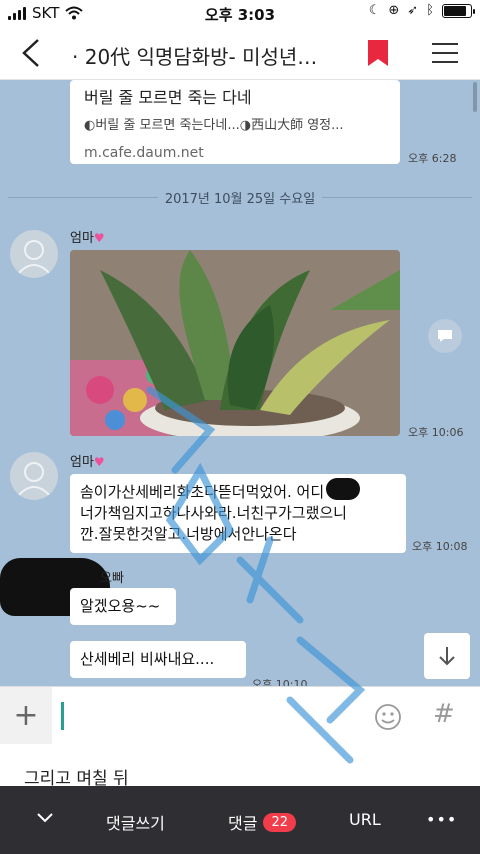  What do you see at coordinates (397, 197) in the screenshot?
I see `divider-line` at bounding box center [397, 197].